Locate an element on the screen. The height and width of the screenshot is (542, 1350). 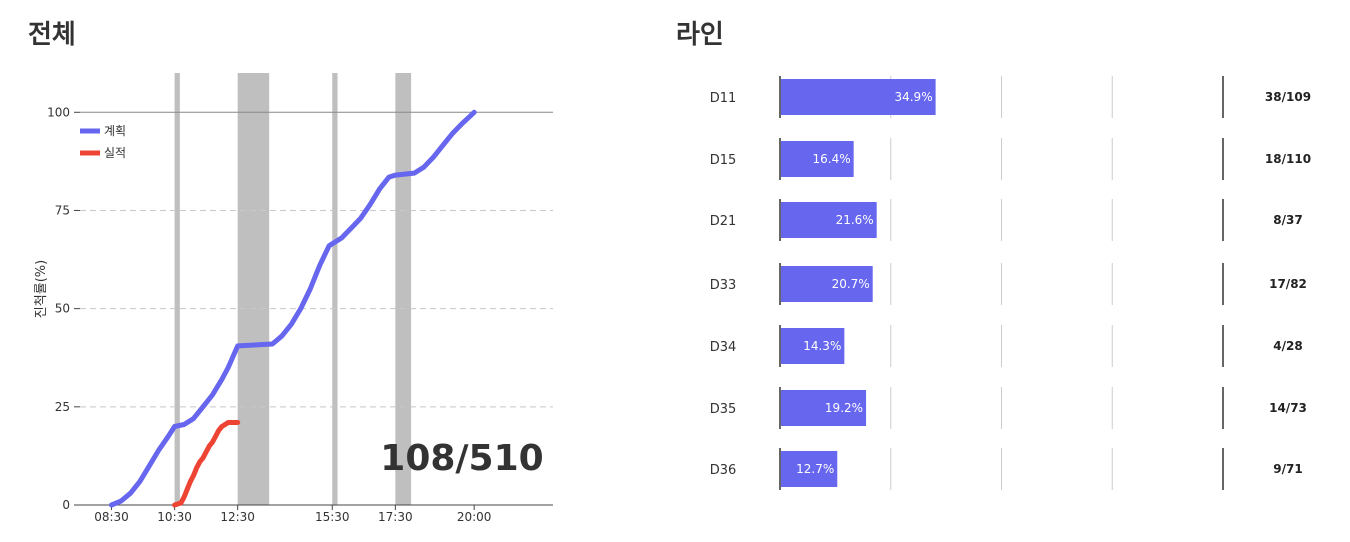
bar-value-label: 21.6% is located at coordinates (855, 220).